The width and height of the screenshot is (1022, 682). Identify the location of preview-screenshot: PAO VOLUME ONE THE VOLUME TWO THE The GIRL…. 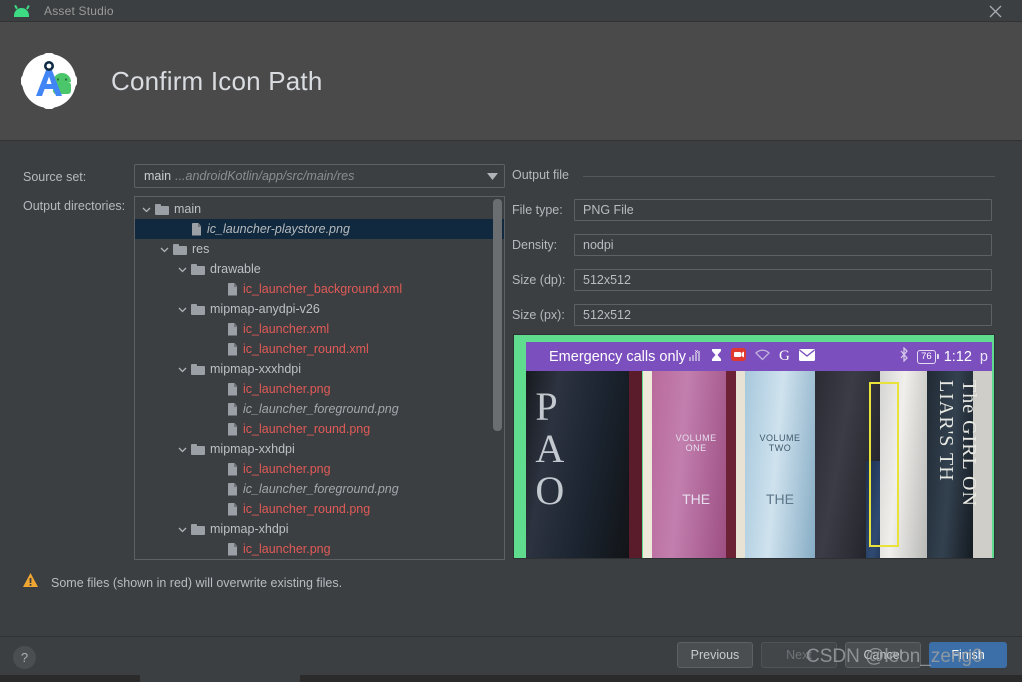
(759, 450).